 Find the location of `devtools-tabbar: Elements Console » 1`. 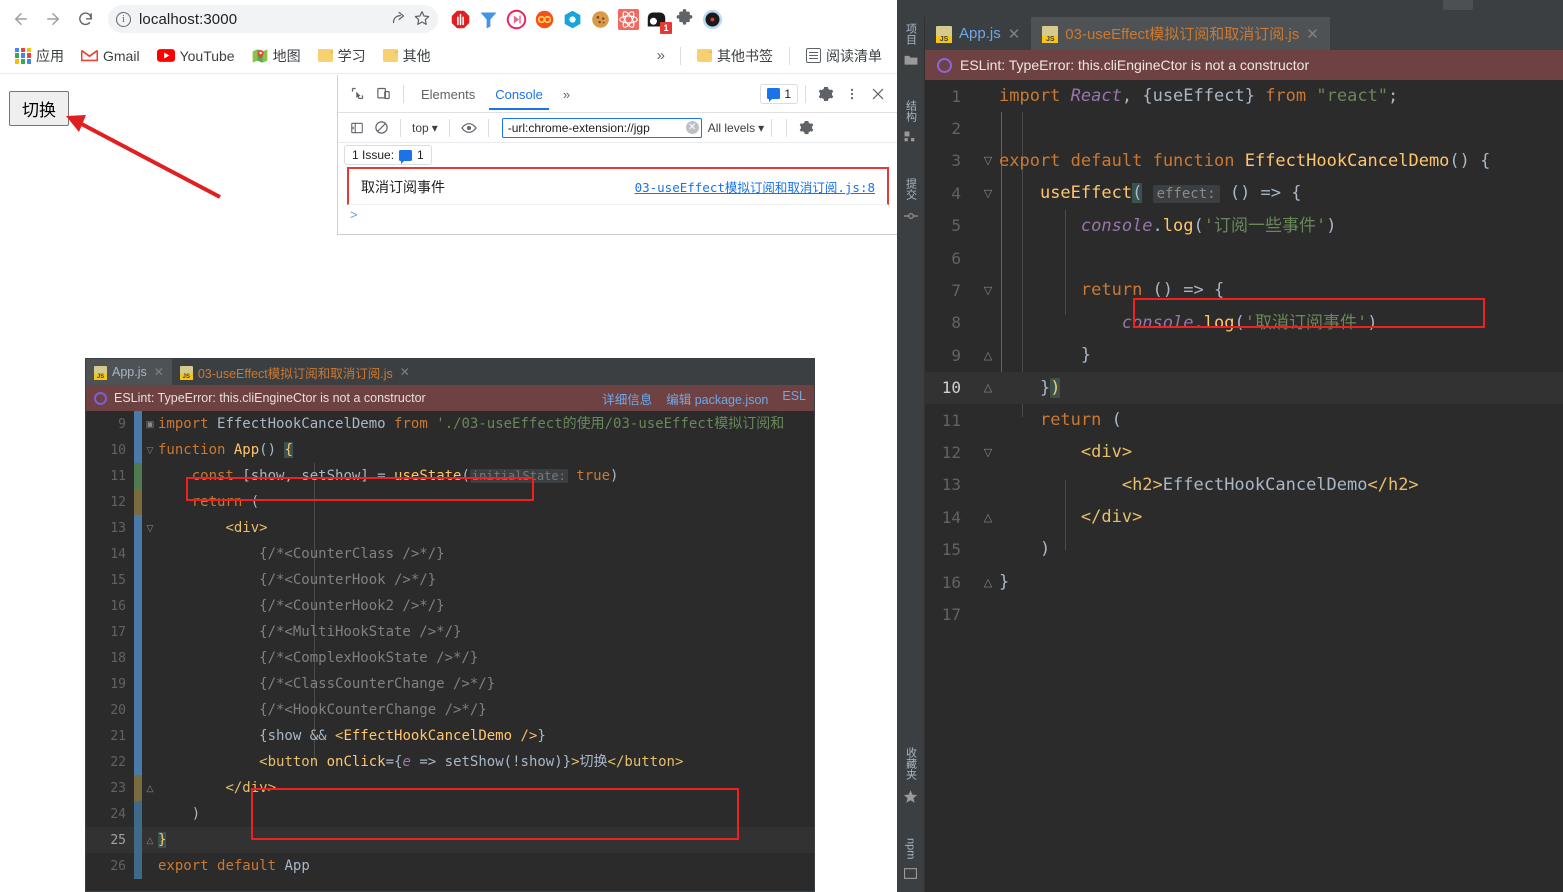

devtools-tabbar: Elements Console » 1 is located at coordinates (617, 94).